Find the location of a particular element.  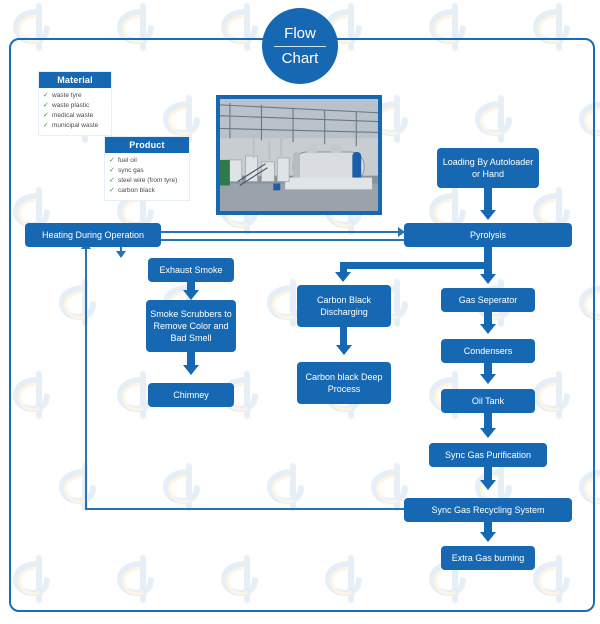

material-item-label: medical waste is located at coordinates (73, 115).